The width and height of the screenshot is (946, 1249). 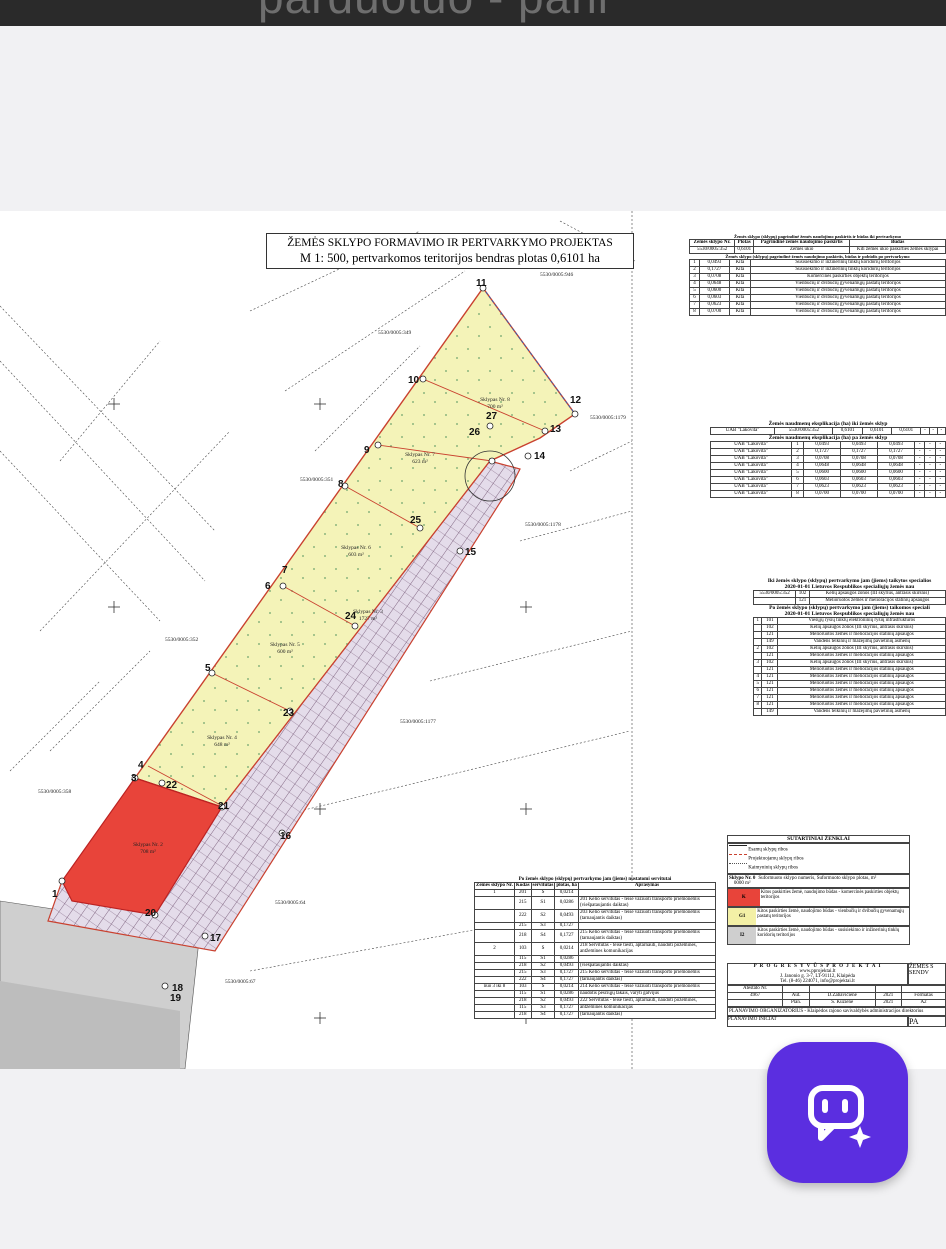 What do you see at coordinates (828, 445) in the screenshot?
I see `table-row: UAB "Lakovita" 1 0,0493 0,0493 0,0493- - -` at bounding box center [828, 445].